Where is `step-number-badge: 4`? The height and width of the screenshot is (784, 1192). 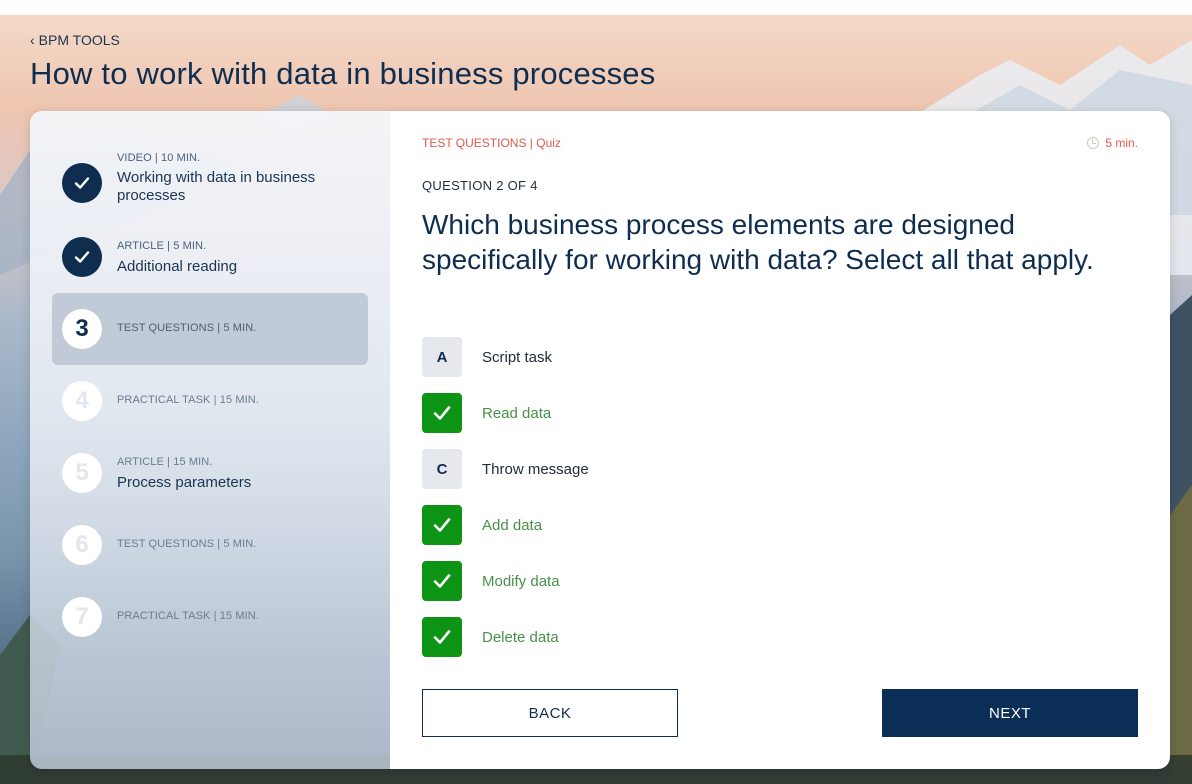 step-number-badge: 4 is located at coordinates (82, 401).